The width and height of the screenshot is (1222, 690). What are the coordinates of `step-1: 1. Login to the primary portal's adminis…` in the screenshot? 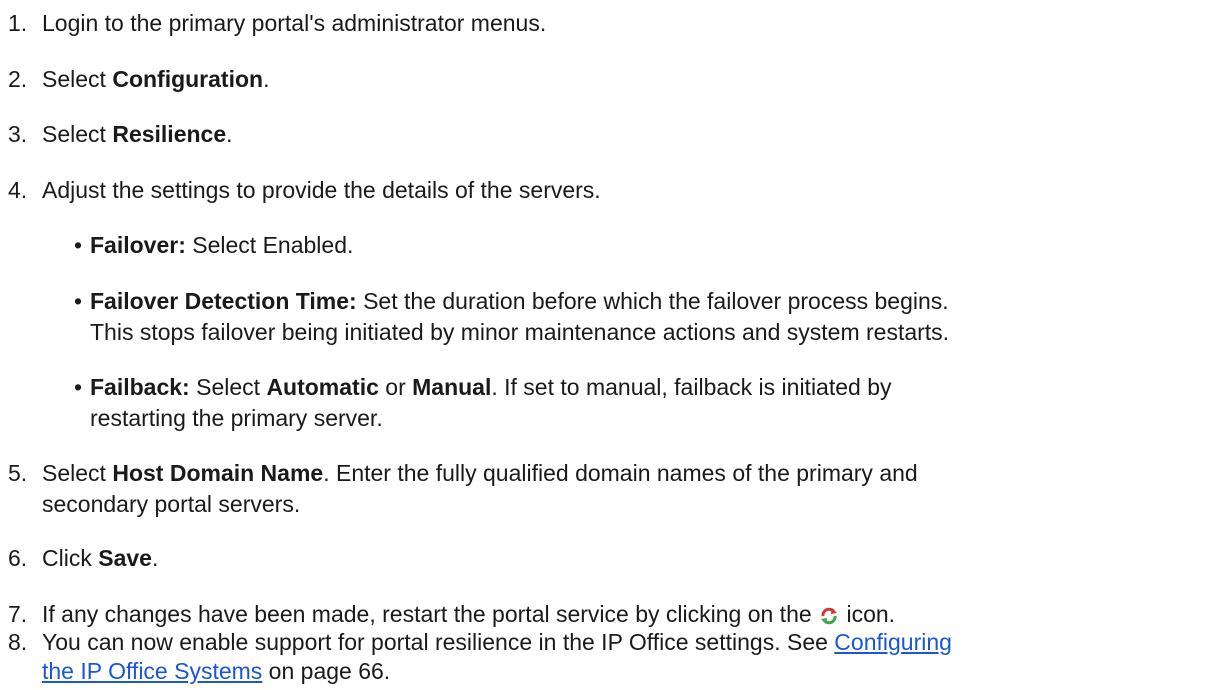 It's located at (611, 23).